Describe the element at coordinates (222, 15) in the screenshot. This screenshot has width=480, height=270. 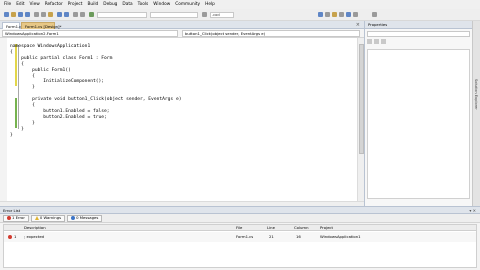
I see `find-combo: .cod` at that location.